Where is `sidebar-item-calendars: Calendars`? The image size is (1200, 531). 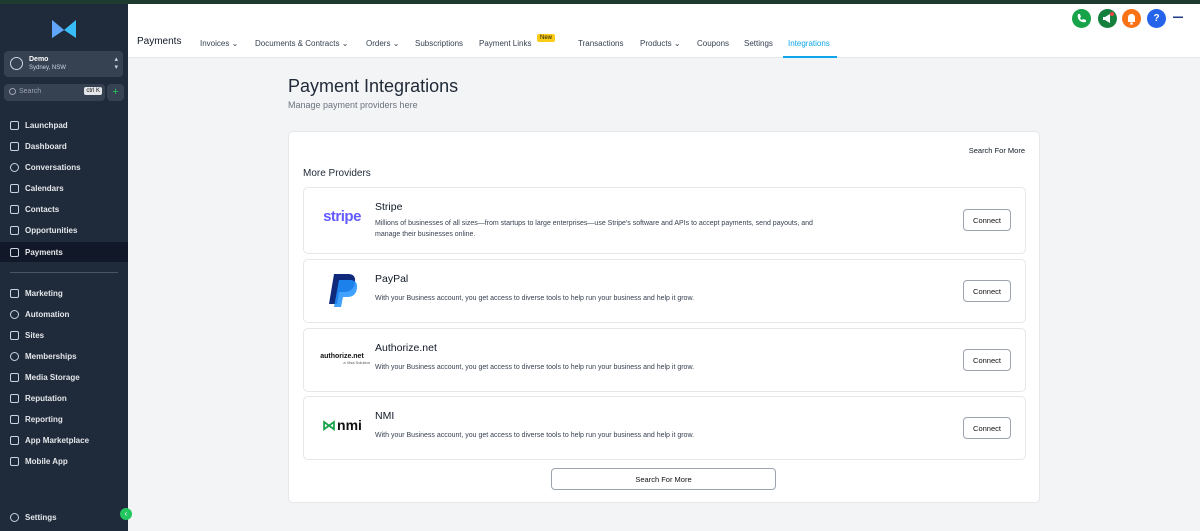
sidebar-item-calendars: Calendars is located at coordinates (64, 188).